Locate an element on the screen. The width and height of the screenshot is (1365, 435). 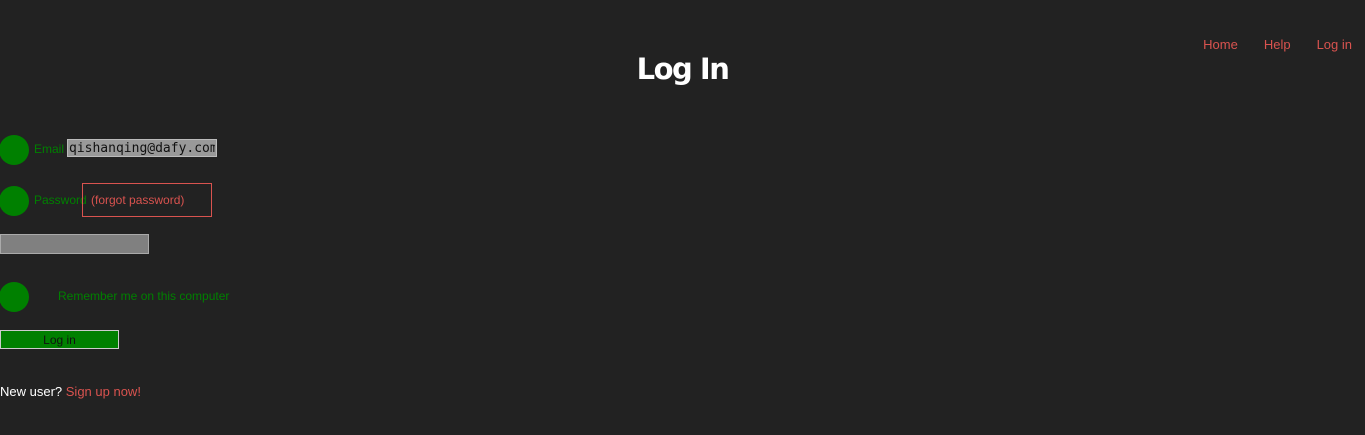
login-button: Log in is located at coordinates (59, 339).